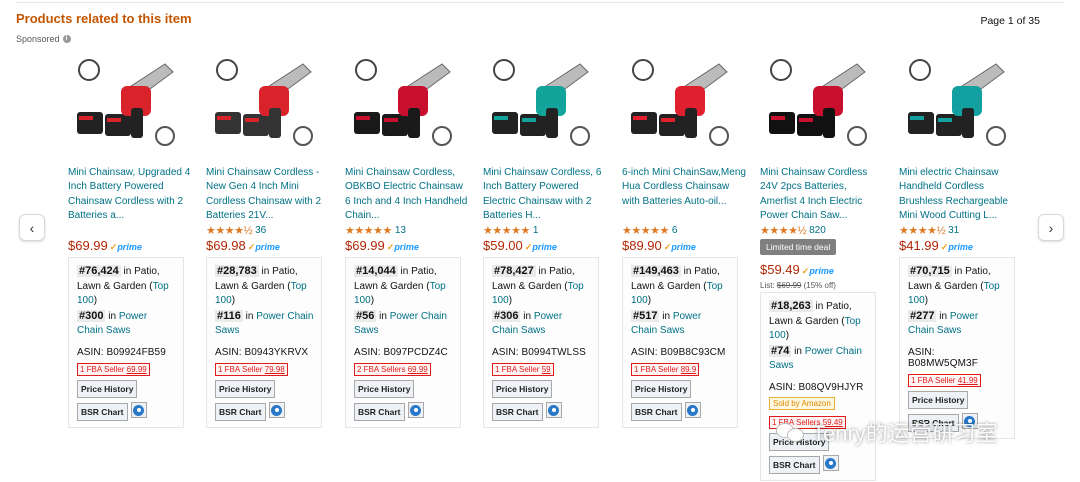 The height and width of the screenshot is (482, 1080). Describe the element at coordinates (953, 230) in the screenshot. I see `rating-count-link: 31` at that location.